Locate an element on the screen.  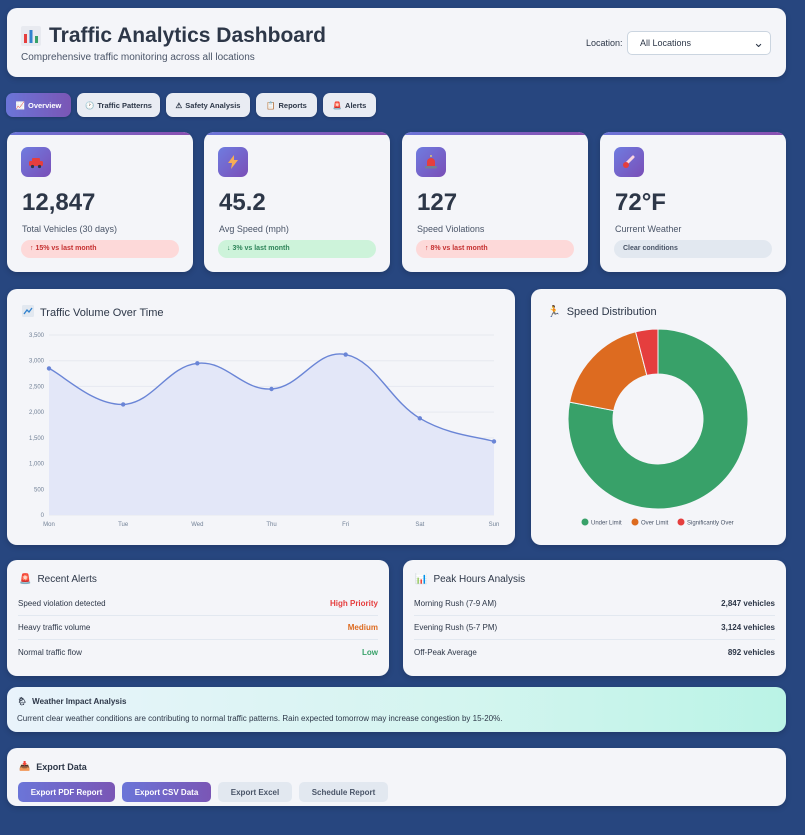
alert-row: Heavy traffic volume Medium is located at coordinates (198, 628).